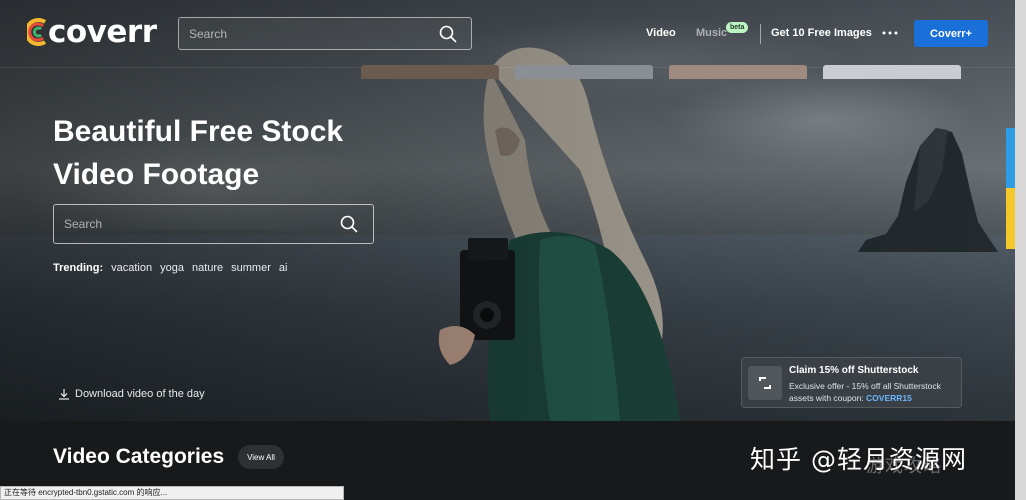 This screenshot has width=1026, height=500. I want to click on nav-link-video: Video, so click(661, 33).